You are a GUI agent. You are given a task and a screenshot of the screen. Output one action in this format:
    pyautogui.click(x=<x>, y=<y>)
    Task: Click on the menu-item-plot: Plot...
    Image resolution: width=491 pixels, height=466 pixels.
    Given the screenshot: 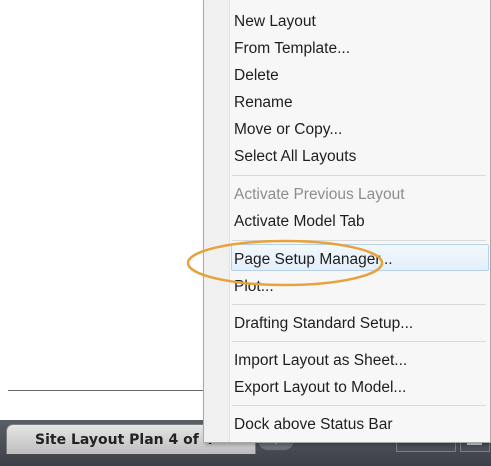 What is the action you would take?
    pyautogui.click(x=359, y=286)
    